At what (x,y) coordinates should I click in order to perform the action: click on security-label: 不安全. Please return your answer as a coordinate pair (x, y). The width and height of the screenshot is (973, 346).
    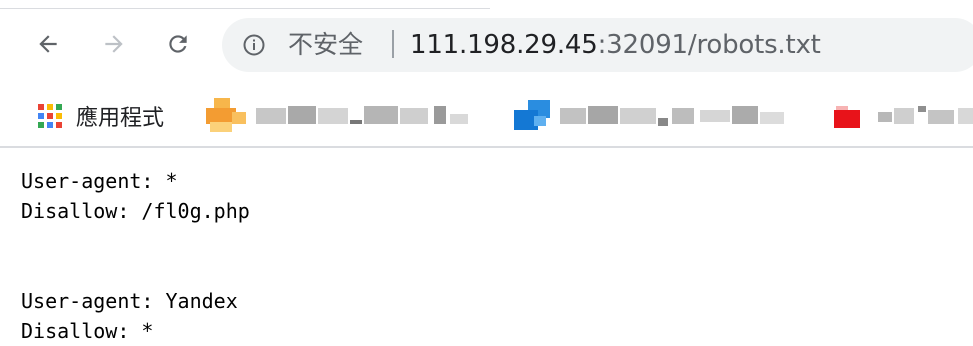
    Looking at the image, I should click on (325, 45).